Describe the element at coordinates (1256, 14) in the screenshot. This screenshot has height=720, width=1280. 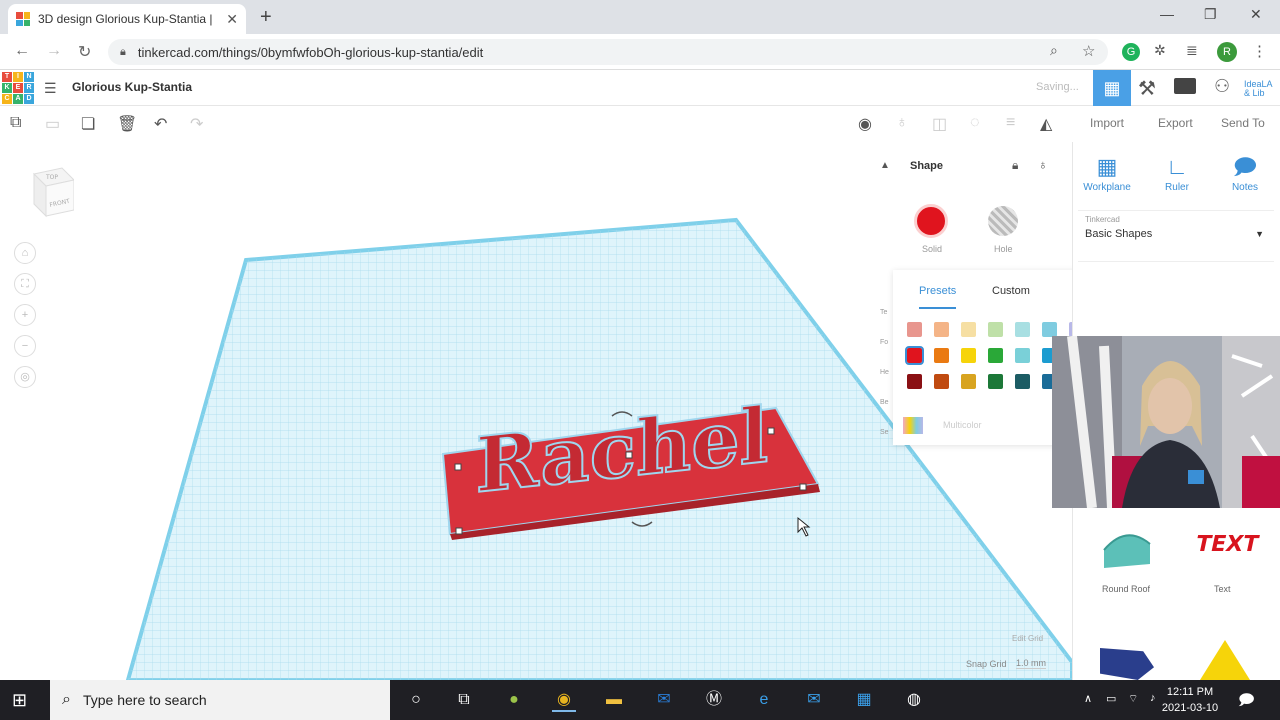
I see `window-close-icon: ✕` at that location.